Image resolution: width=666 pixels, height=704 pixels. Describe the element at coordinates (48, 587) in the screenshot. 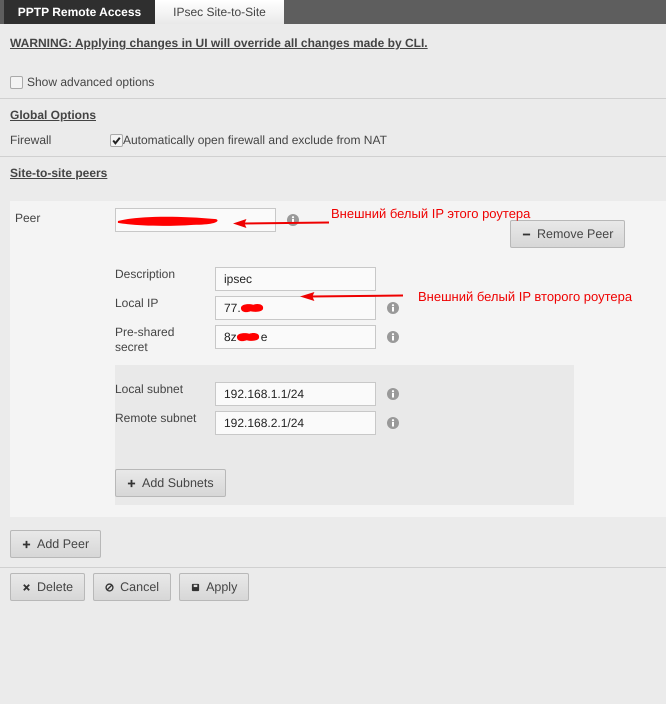

I see `delete-button: Delete` at that location.